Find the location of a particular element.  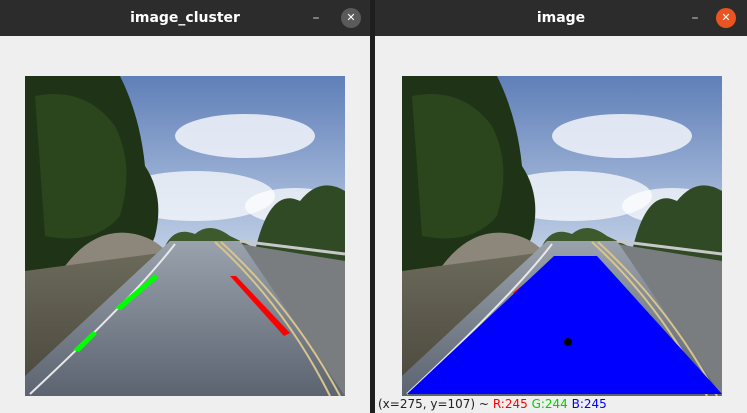

titlebar: image_cluster – ✕ is located at coordinates (185, 18).